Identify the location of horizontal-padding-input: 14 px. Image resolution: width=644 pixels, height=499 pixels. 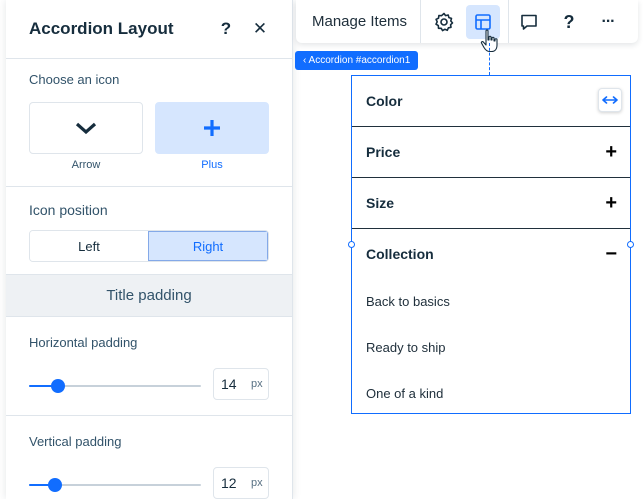
(241, 384).